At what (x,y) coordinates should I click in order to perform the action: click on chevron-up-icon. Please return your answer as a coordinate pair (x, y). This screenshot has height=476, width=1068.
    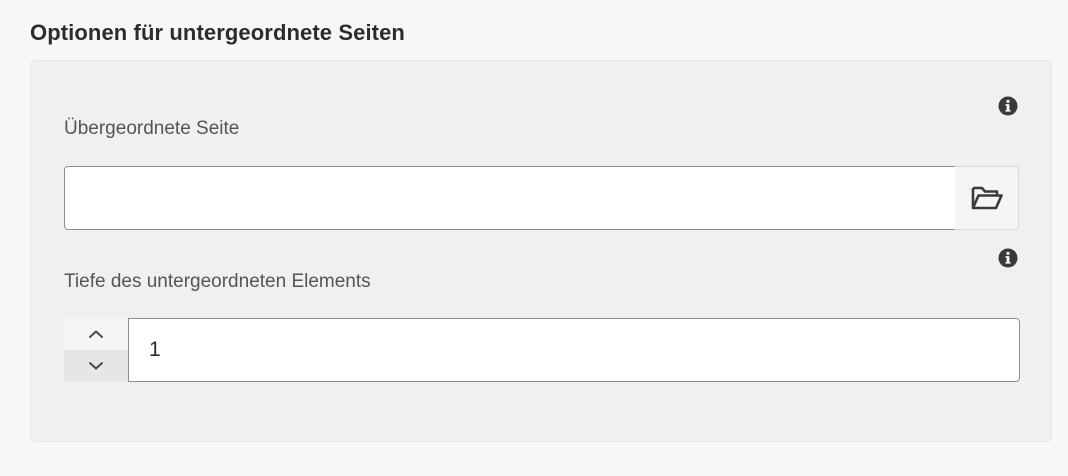
    Looking at the image, I should click on (96, 334).